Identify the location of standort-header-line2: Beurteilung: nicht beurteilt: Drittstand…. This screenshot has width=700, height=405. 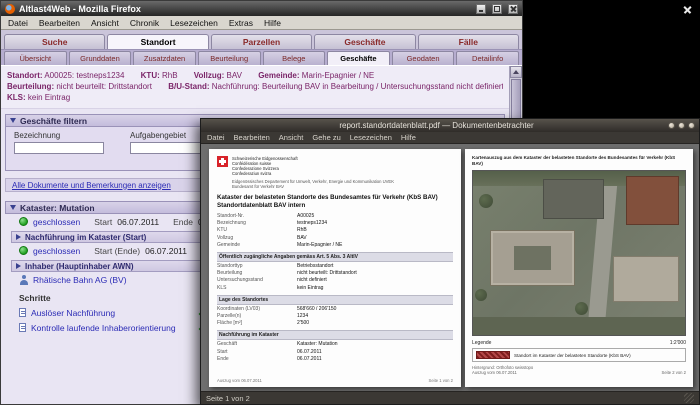
(255, 86).